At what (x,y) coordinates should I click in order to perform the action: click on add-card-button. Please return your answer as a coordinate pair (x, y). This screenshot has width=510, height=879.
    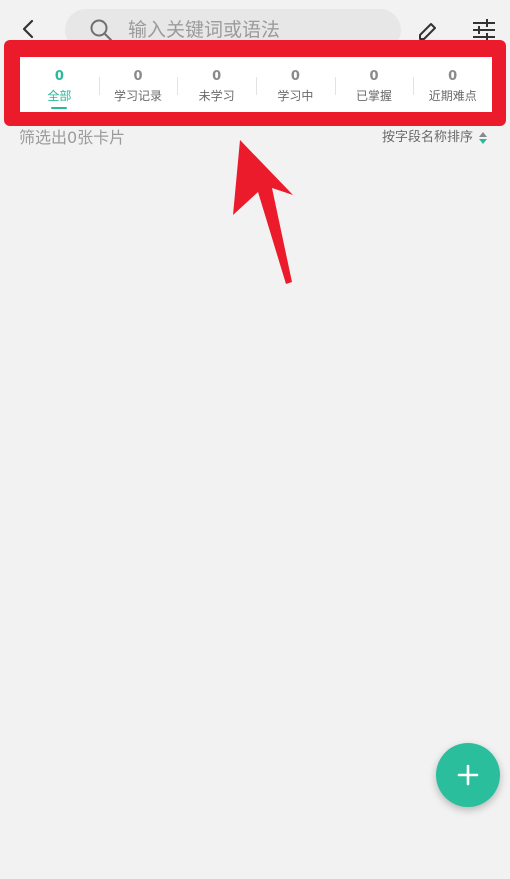
    Looking at the image, I should click on (468, 775).